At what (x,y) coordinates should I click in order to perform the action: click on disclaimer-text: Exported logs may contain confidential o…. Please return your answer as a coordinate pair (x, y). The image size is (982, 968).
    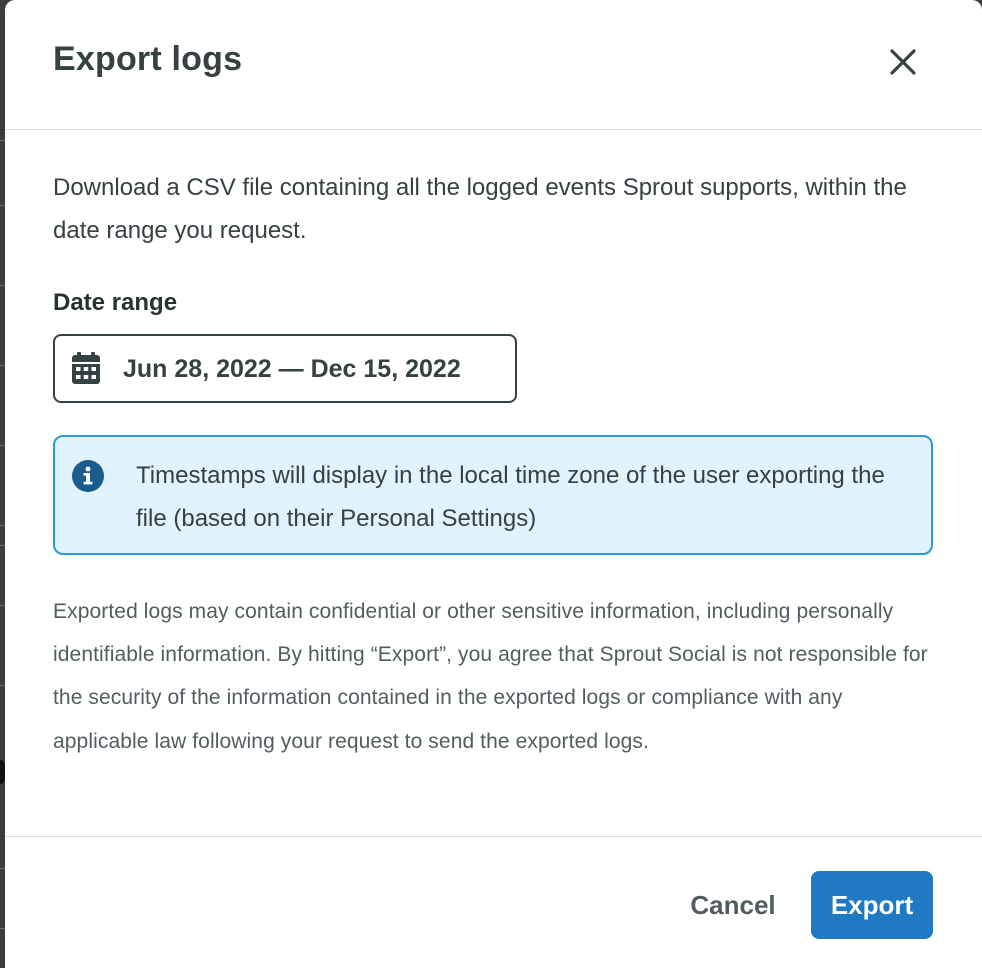
    Looking at the image, I should click on (490, 676).